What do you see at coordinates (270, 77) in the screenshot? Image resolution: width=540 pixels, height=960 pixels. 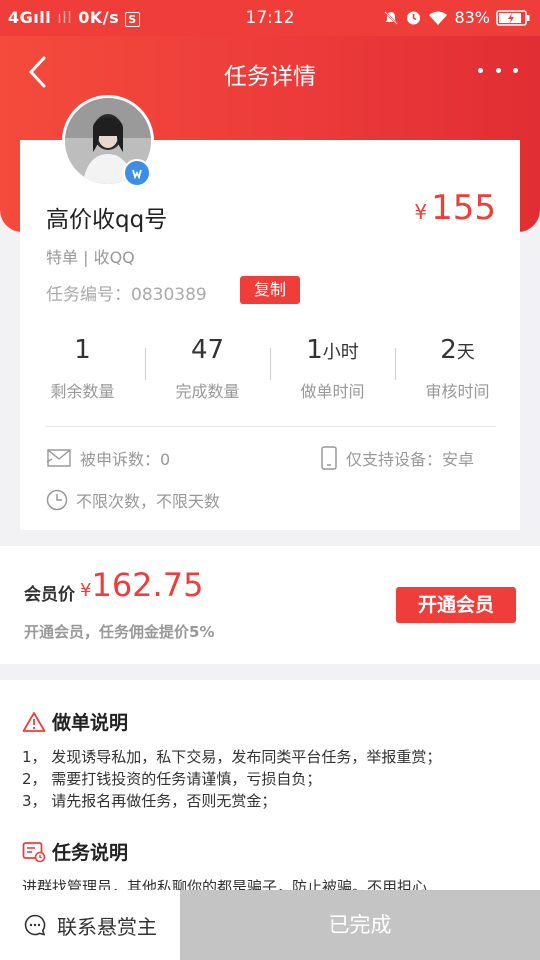 I see `page-title: 任务详情` at bounding box center [270, 77].